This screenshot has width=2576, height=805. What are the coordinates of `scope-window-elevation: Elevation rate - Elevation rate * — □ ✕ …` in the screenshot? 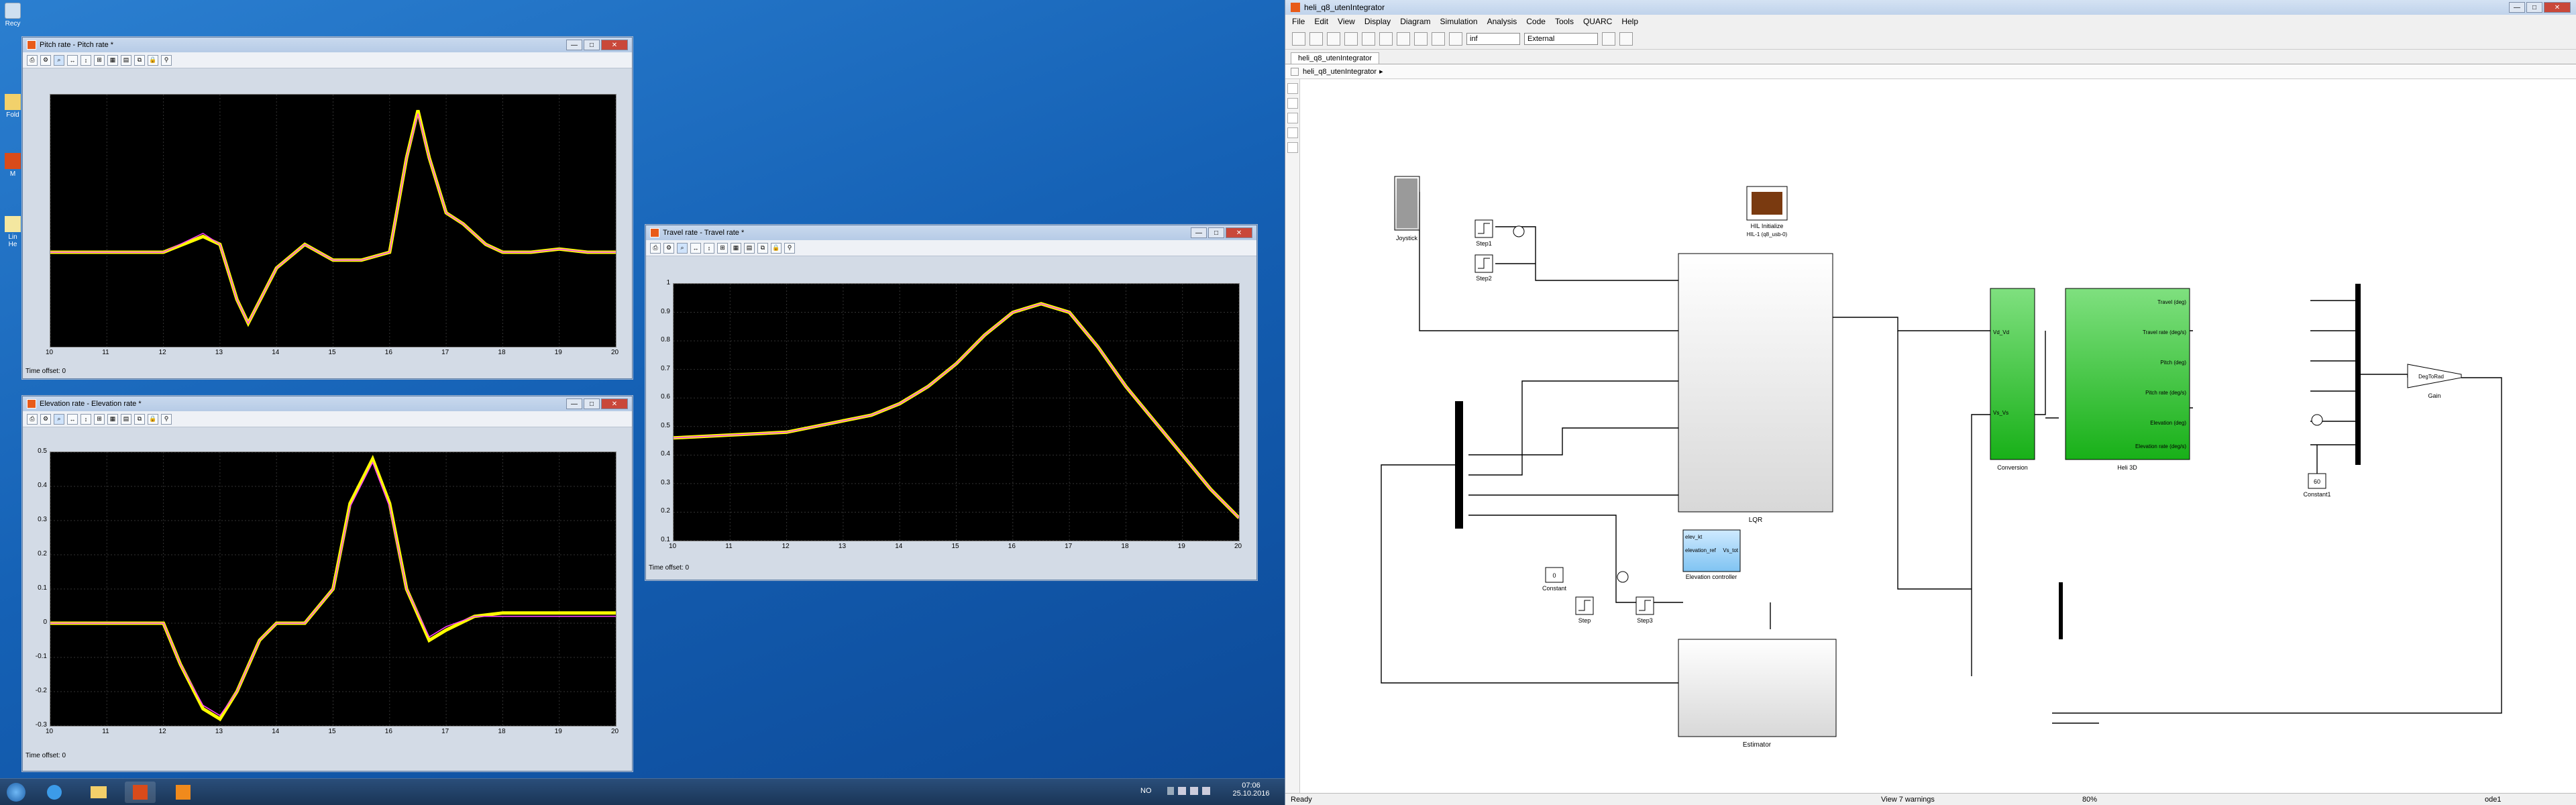 It's located at (327, 583).